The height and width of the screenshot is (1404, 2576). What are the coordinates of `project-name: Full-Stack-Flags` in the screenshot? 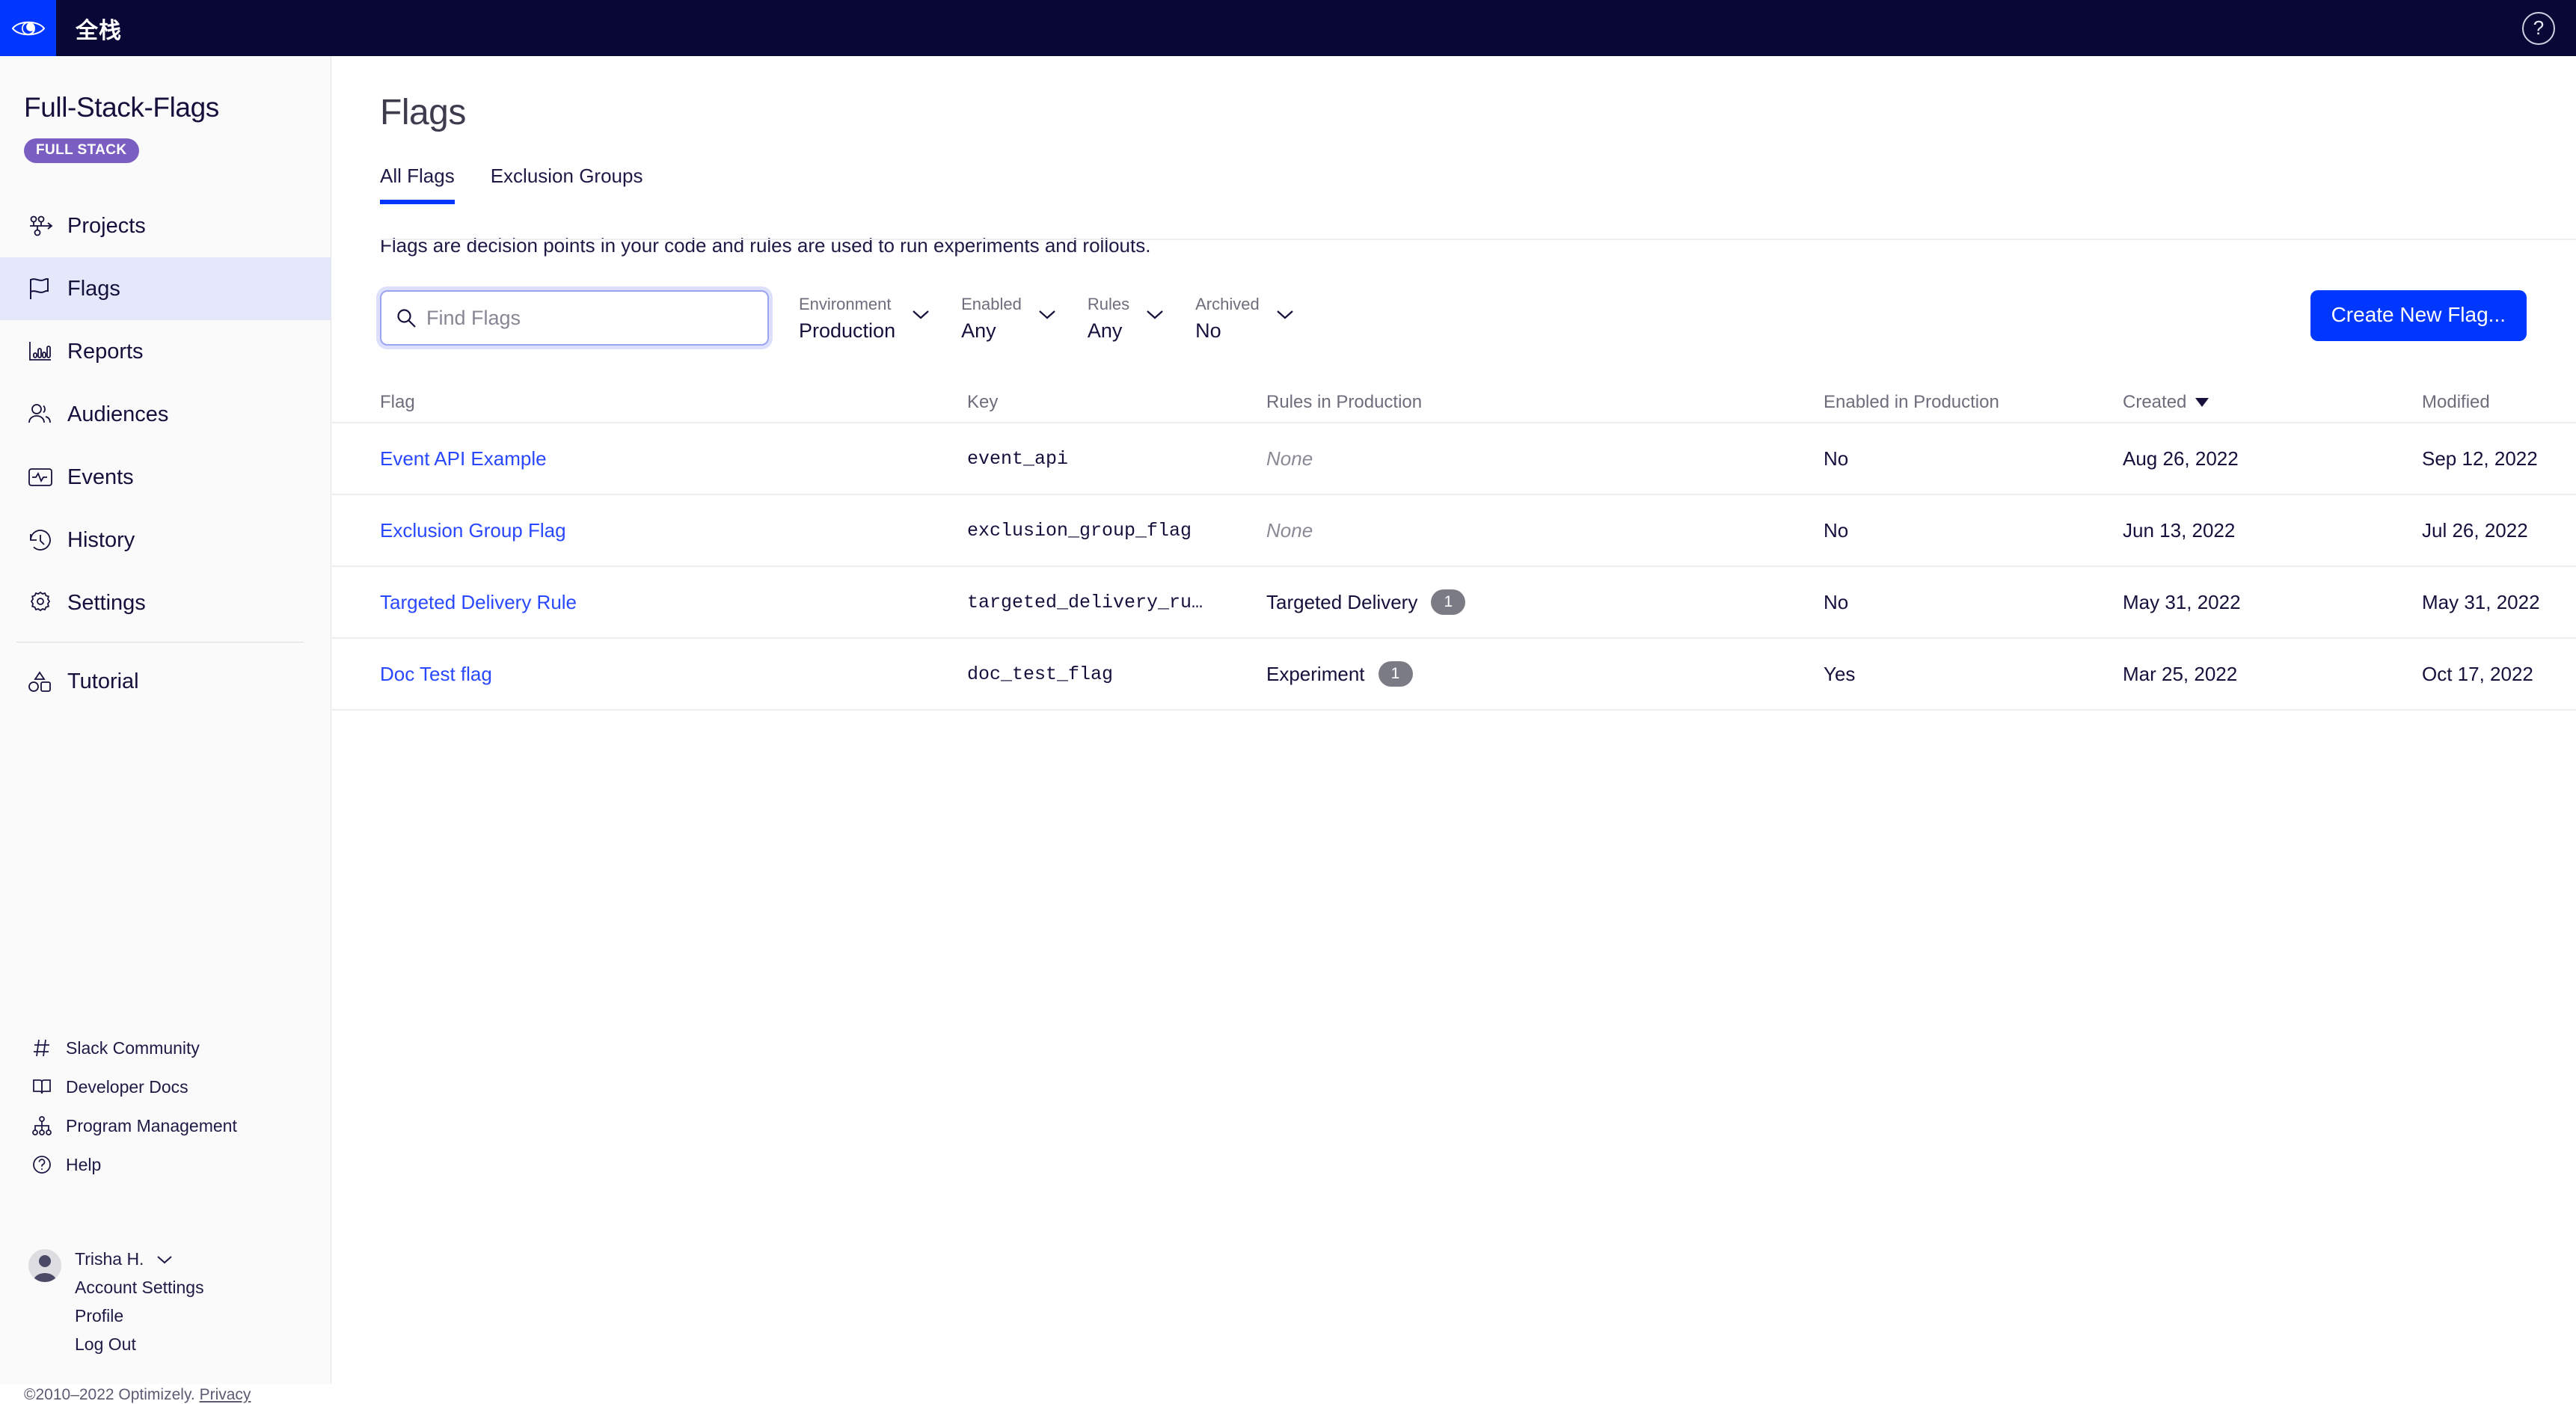 It's located at (121, 107).